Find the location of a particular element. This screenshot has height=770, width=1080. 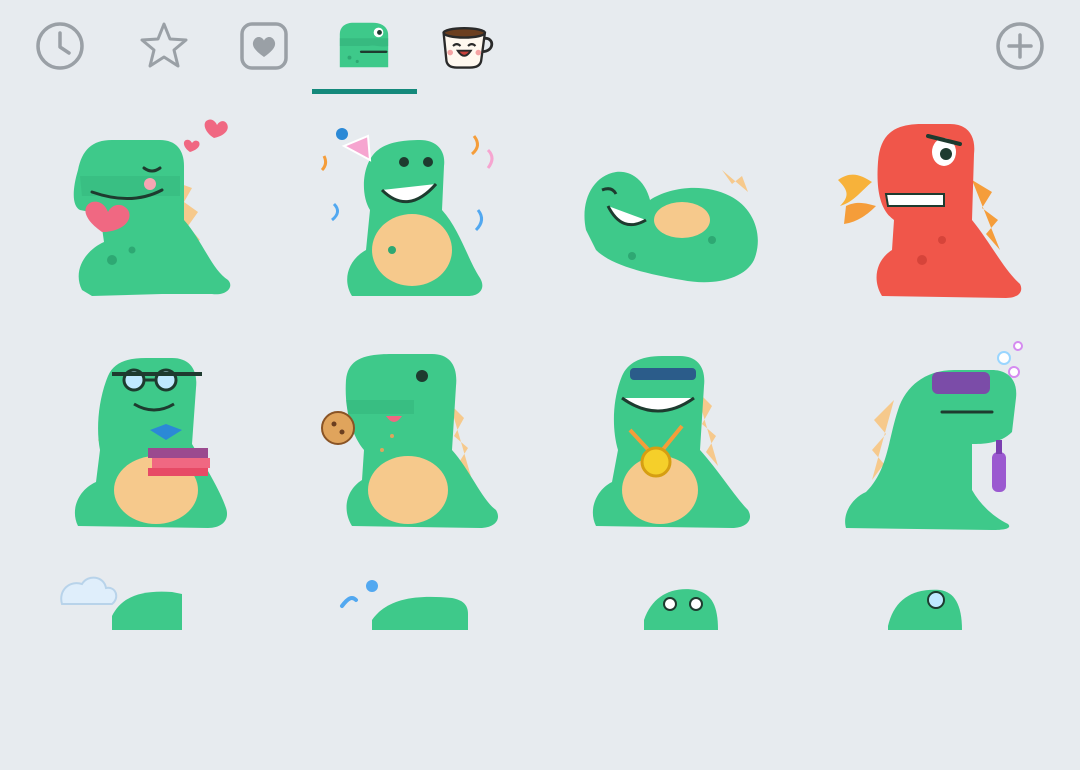

dinosaur-pack-icon is located at coordinates (364, 45).